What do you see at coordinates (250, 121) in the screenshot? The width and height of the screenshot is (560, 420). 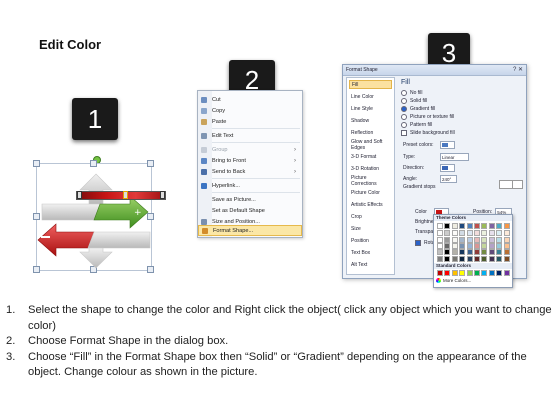 I see `menu-item-paste: Paste` at bounding box center [250, 121].